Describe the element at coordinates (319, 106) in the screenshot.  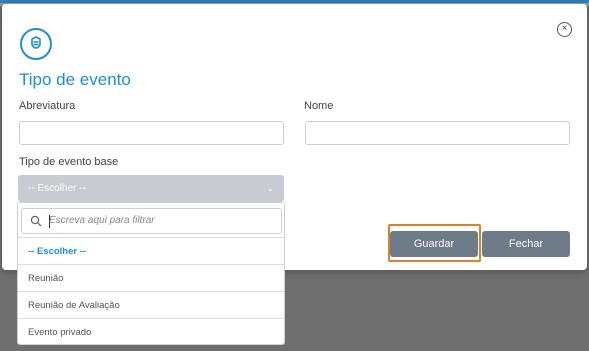
I see `name-label: Nome` at that location.